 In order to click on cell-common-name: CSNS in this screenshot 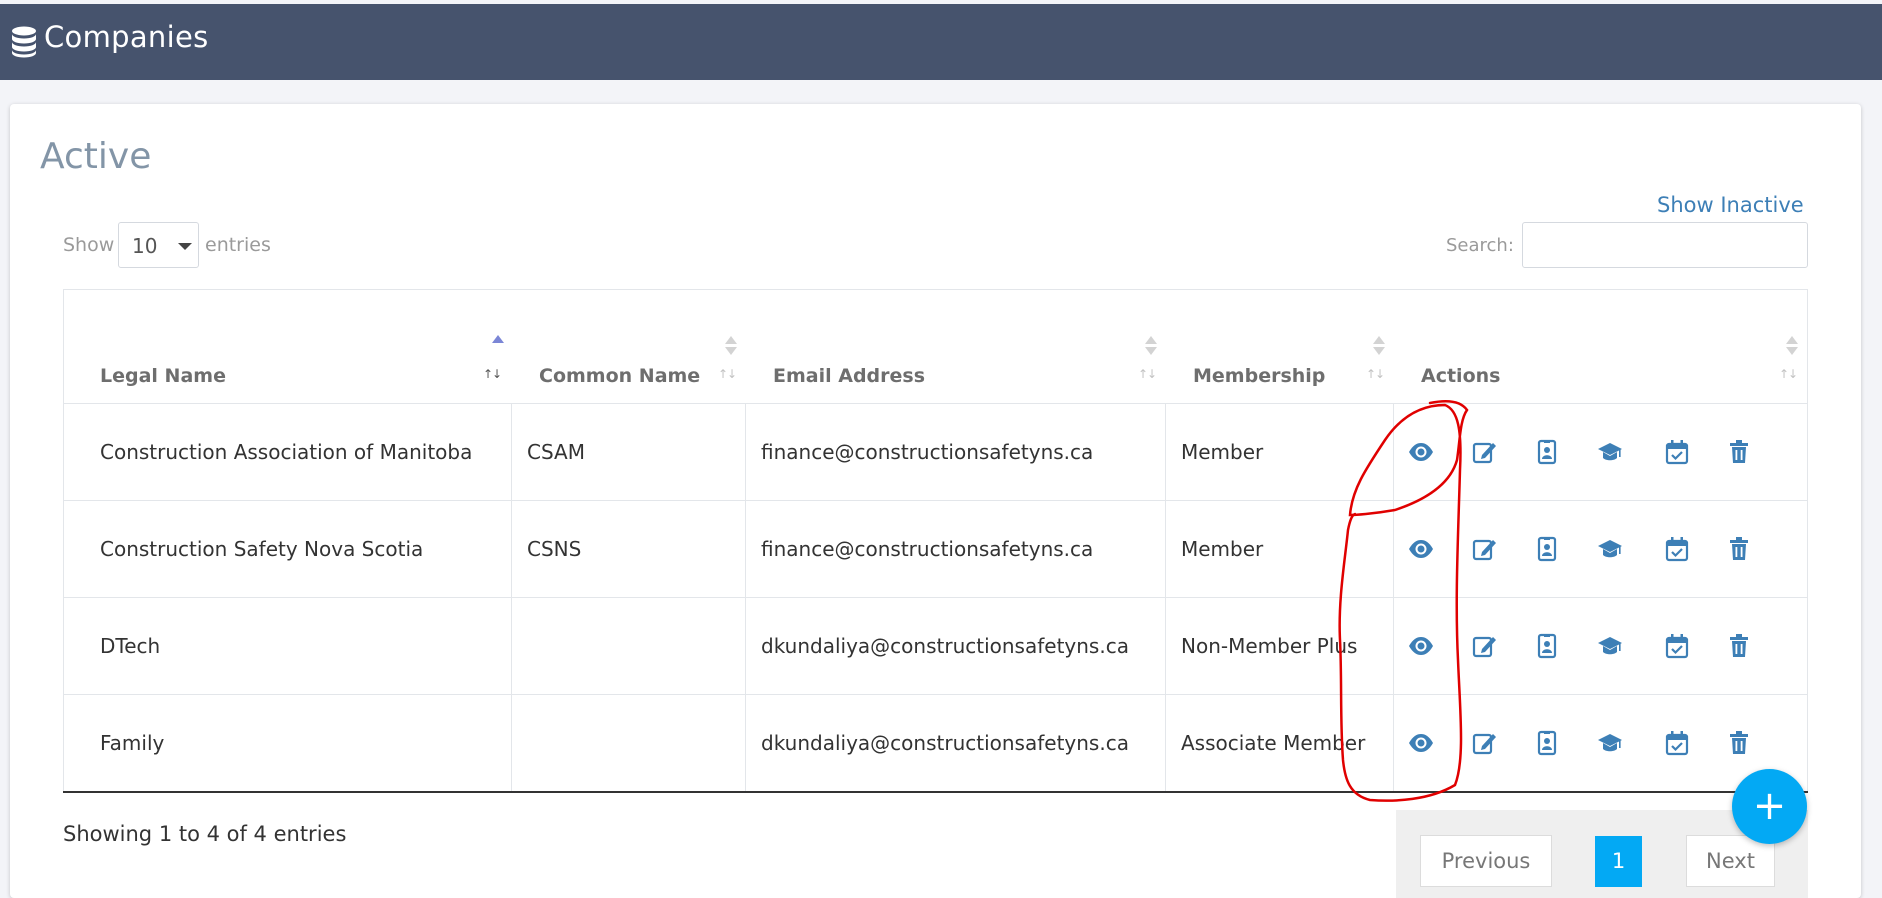, I will do `click(554, 549)`.